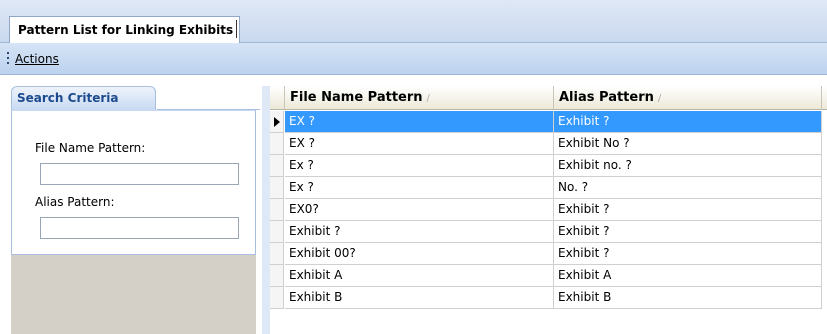  I want to click on table-row: EX ? Exhibit ?, so click(548, 122).